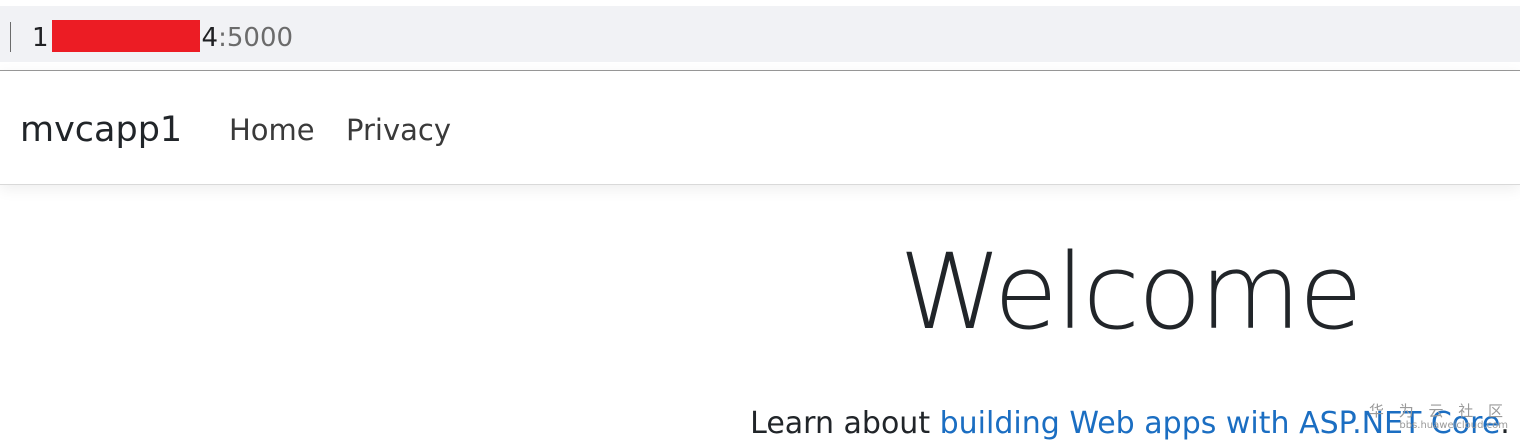 The image size is (1520, 444). I want to click on brand-link: mvcapp1, so click(101, 130).